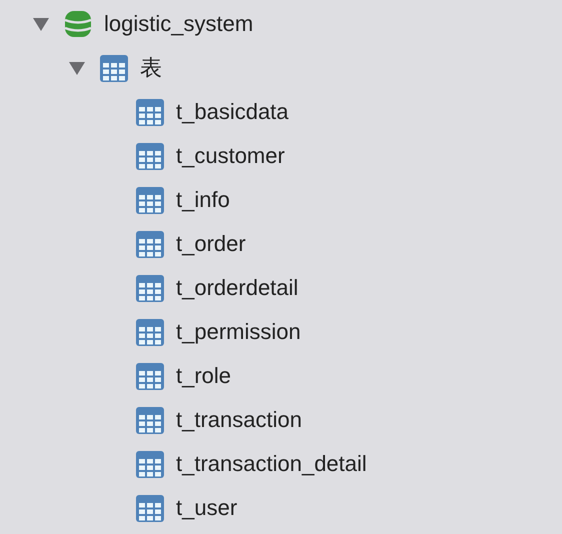 The width and height of the screenshot is (562, 534). What do you see at coordinates (151, 68) in the screenshot?
I see `tree-item-label: 表` at bounding box center [151, 68].